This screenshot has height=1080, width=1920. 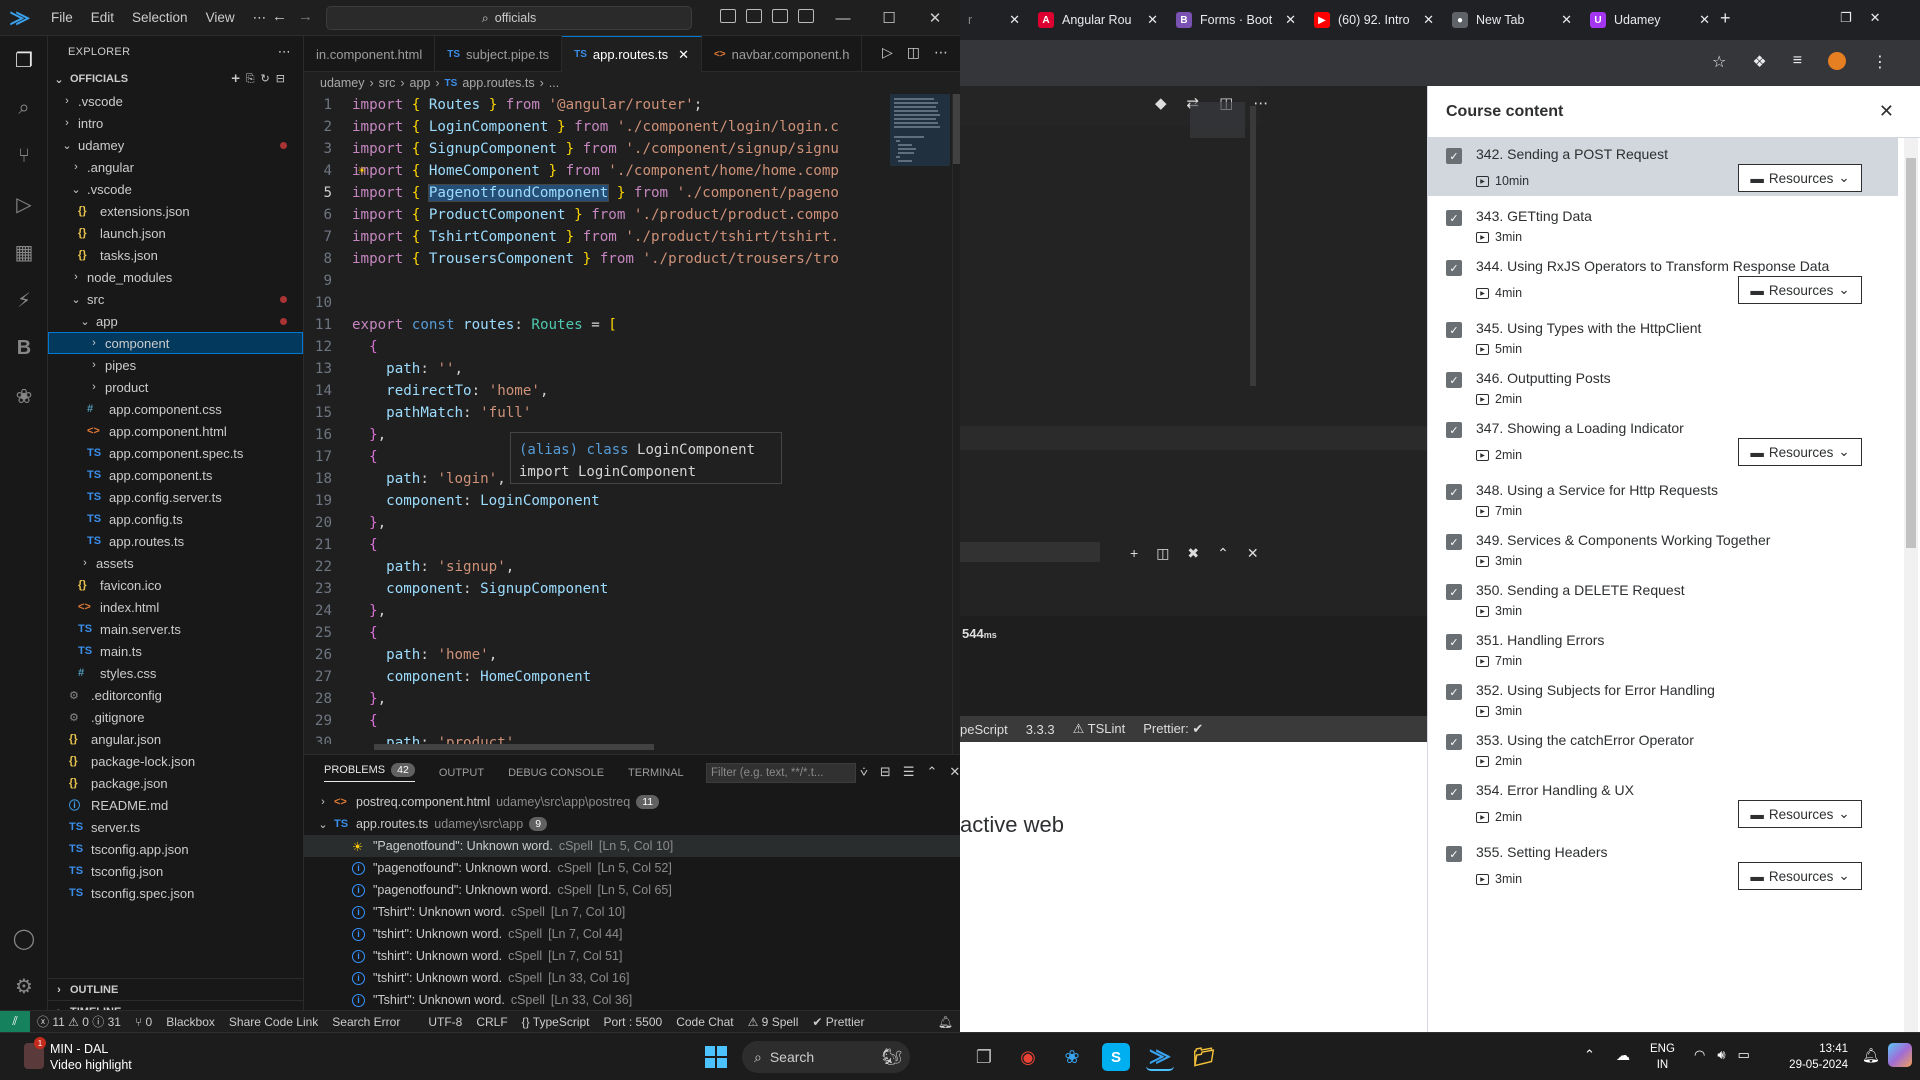 I want to click on status-item: {} TypeScript, so click(x=556, y=1022).